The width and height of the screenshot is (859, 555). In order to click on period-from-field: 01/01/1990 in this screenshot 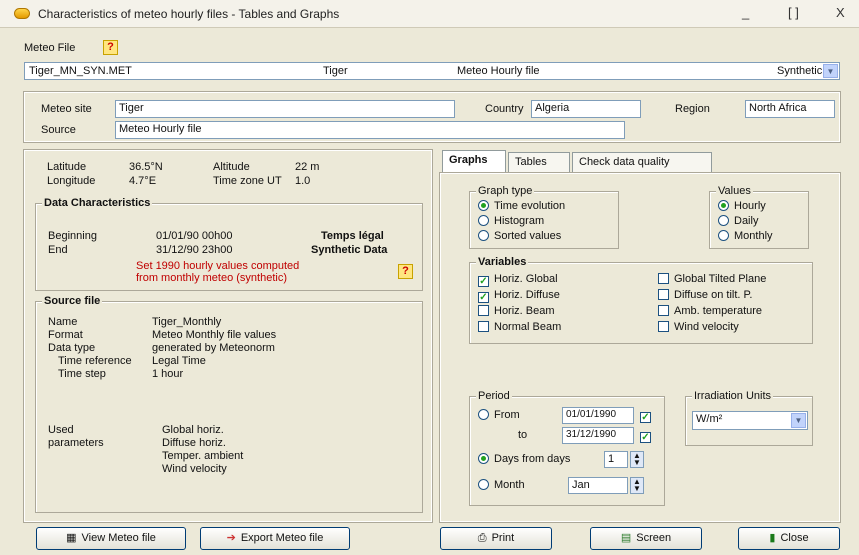, I will do `click(598, 415)`.